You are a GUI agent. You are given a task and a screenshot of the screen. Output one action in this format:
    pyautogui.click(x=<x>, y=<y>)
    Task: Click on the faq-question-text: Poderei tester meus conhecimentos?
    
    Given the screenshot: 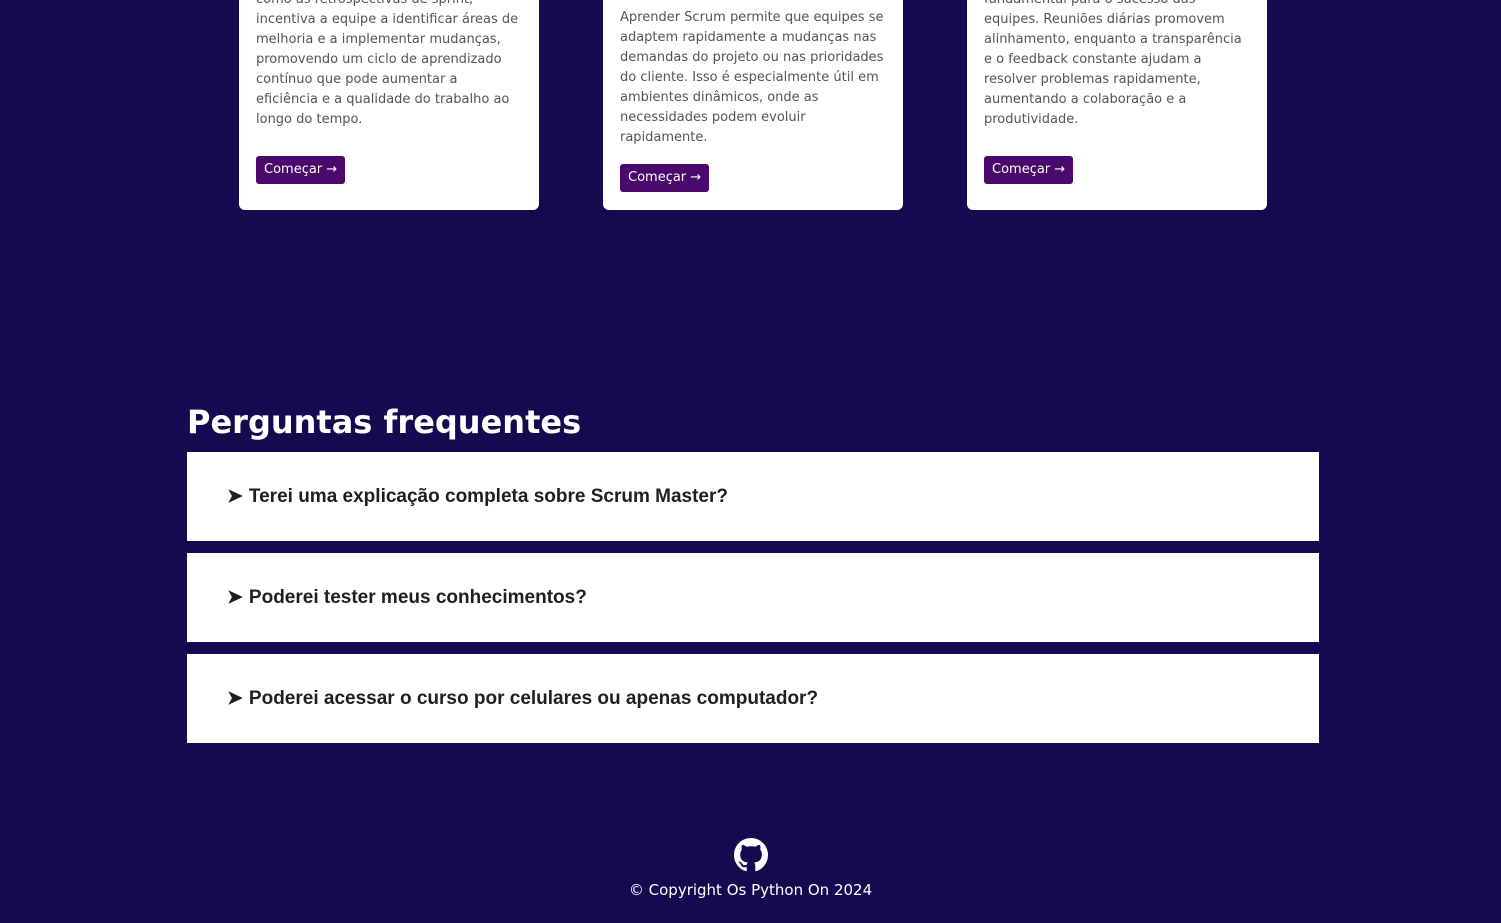 What is the action you would take?
    pyautogui.click(x=417, y=597)
    